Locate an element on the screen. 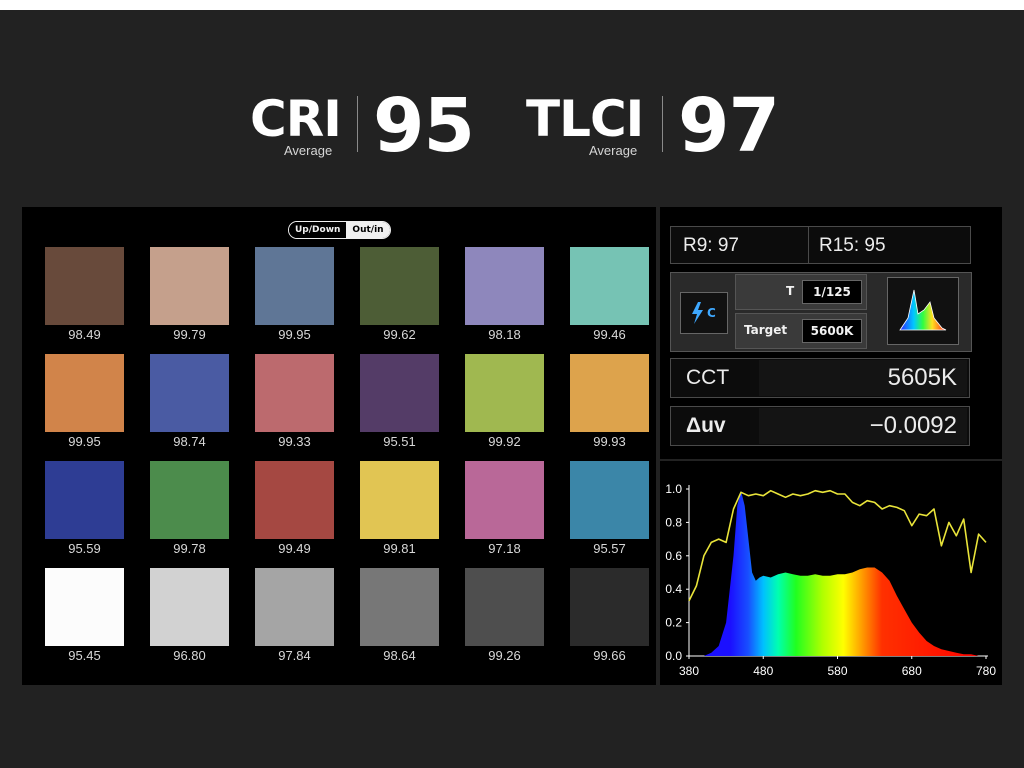  mode-button: C is located at coordinates (704, 313).